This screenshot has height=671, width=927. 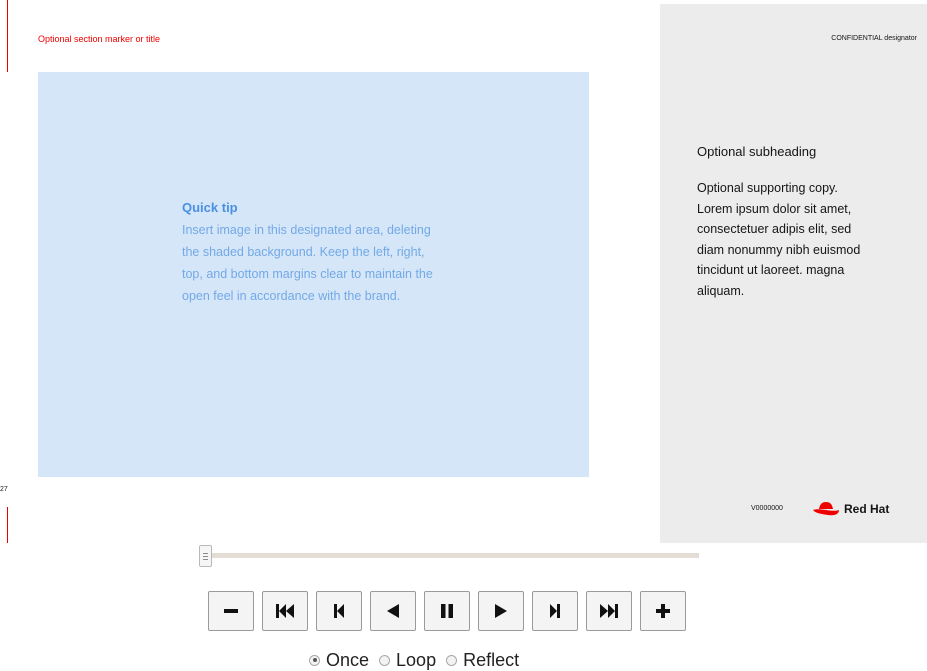 I want to click on plus-icon, so click(x=663, y=611).